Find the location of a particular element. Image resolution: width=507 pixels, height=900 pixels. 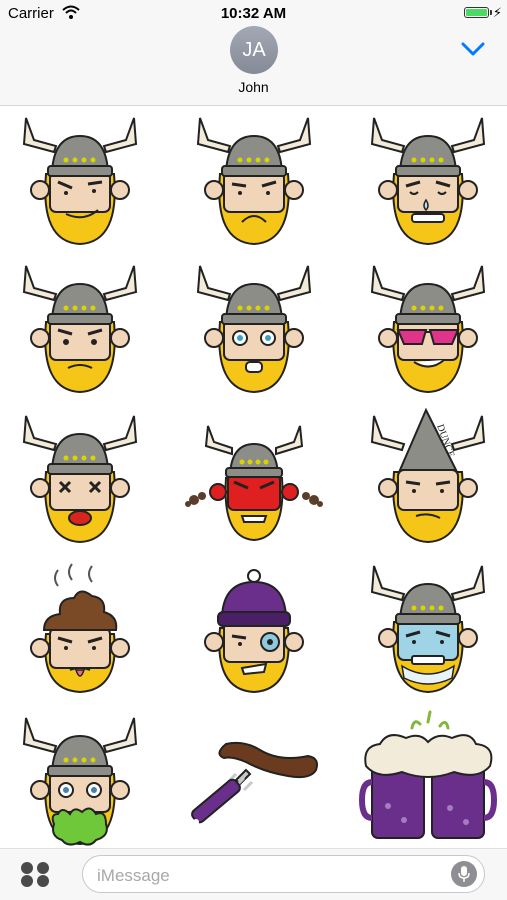

message-input-bar: iMessage is located at coordinates (253, 874).